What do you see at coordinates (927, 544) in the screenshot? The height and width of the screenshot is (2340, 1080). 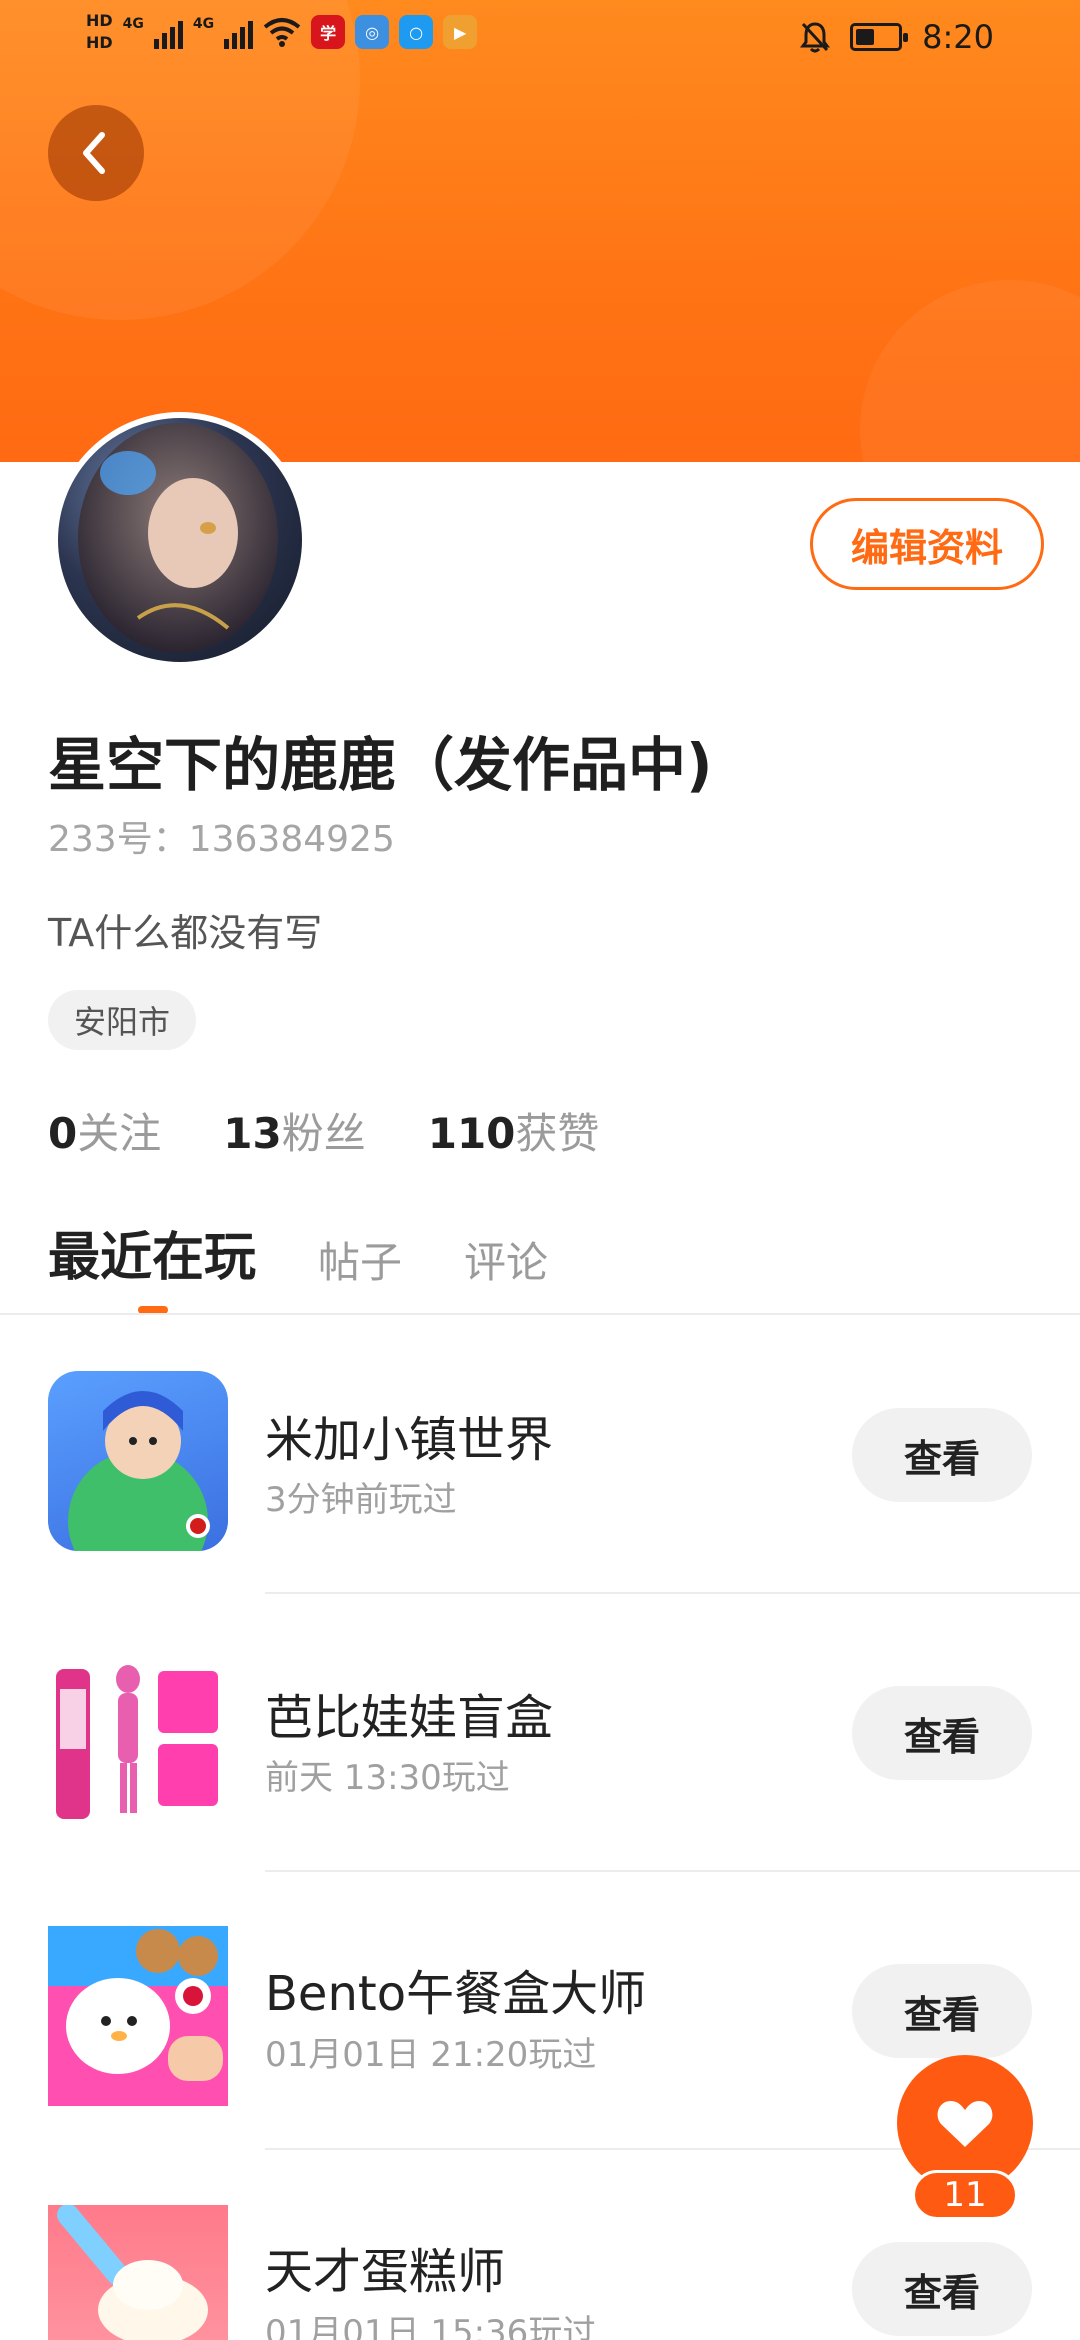 I see `edit-profile-button: 编辑资料` at bounding box center [927, 544].